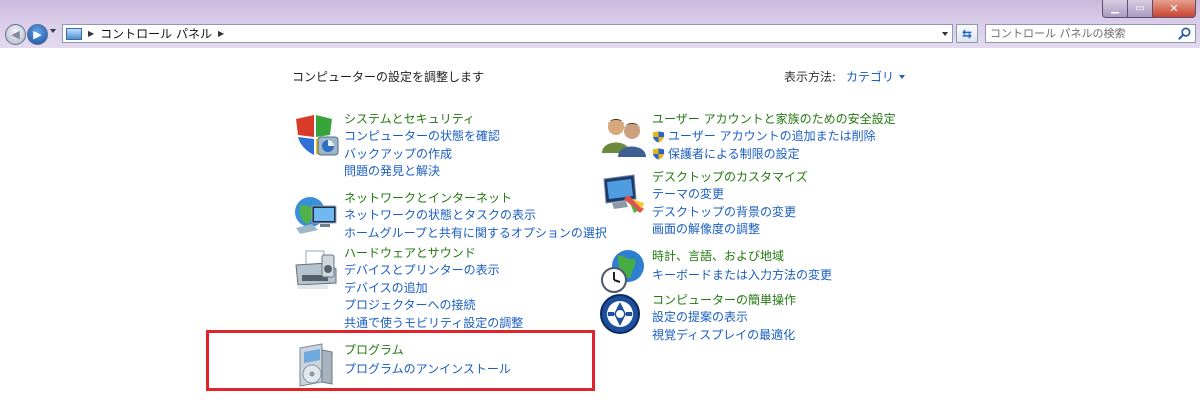  Describe the element at coordinates (156, 33) in the screenshot. I see `breadcrumb-control-panel: コントロール パネル` at that location.